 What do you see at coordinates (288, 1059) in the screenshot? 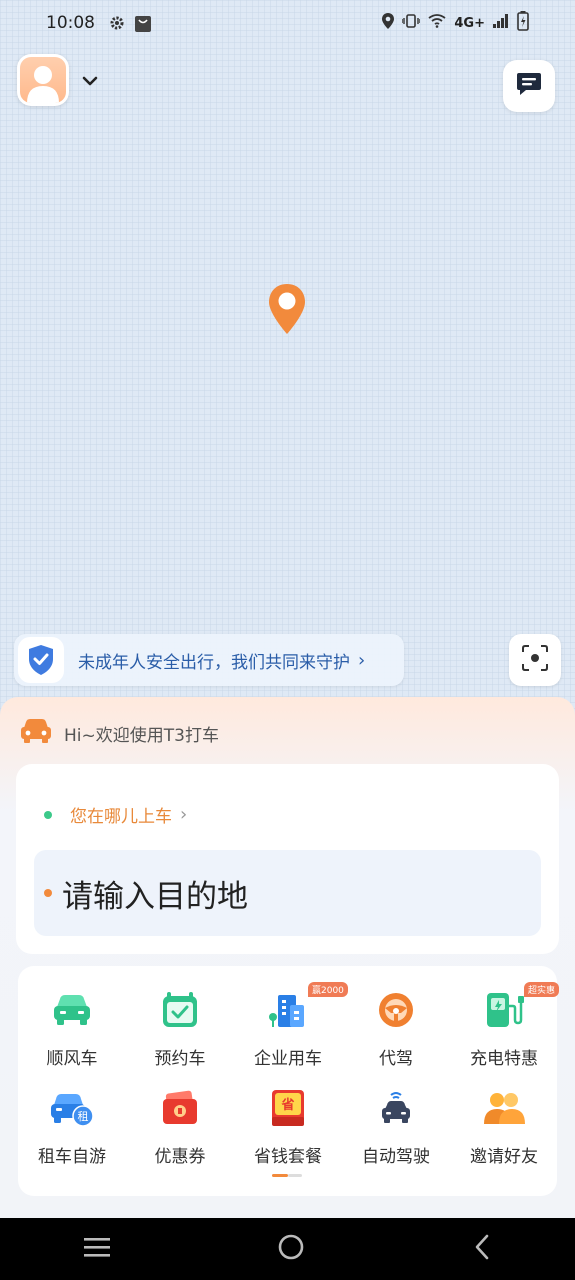
I see `service-label: 企业用车` at bounding box center [288, 1059].